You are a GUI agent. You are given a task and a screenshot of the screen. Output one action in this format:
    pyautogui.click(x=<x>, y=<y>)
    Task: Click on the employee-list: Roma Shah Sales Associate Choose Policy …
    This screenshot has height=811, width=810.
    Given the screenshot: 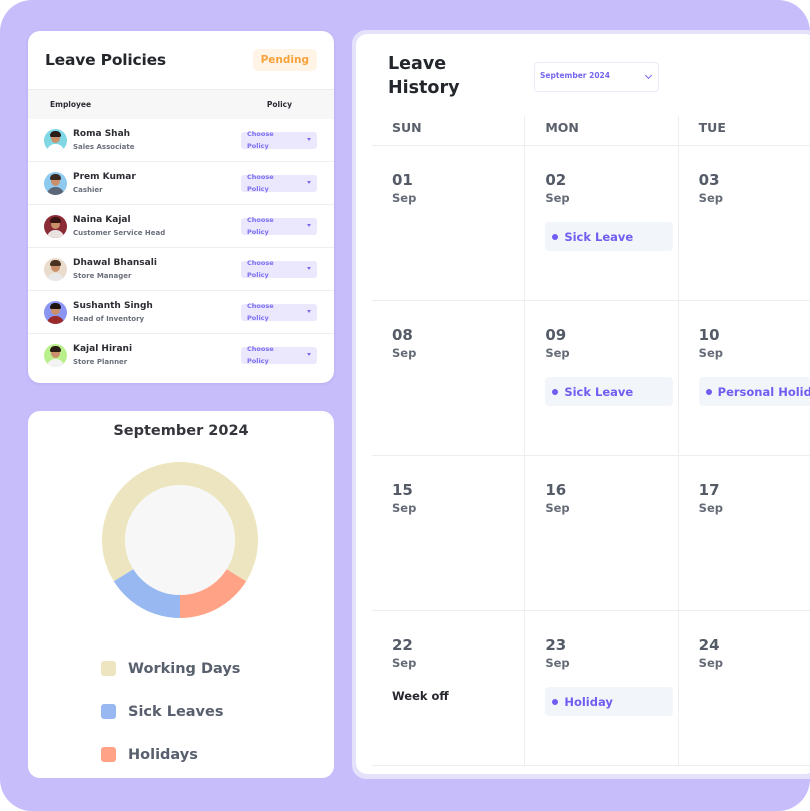 What is the action you would take?
    pyautogui.click(x=181, y=248)
    